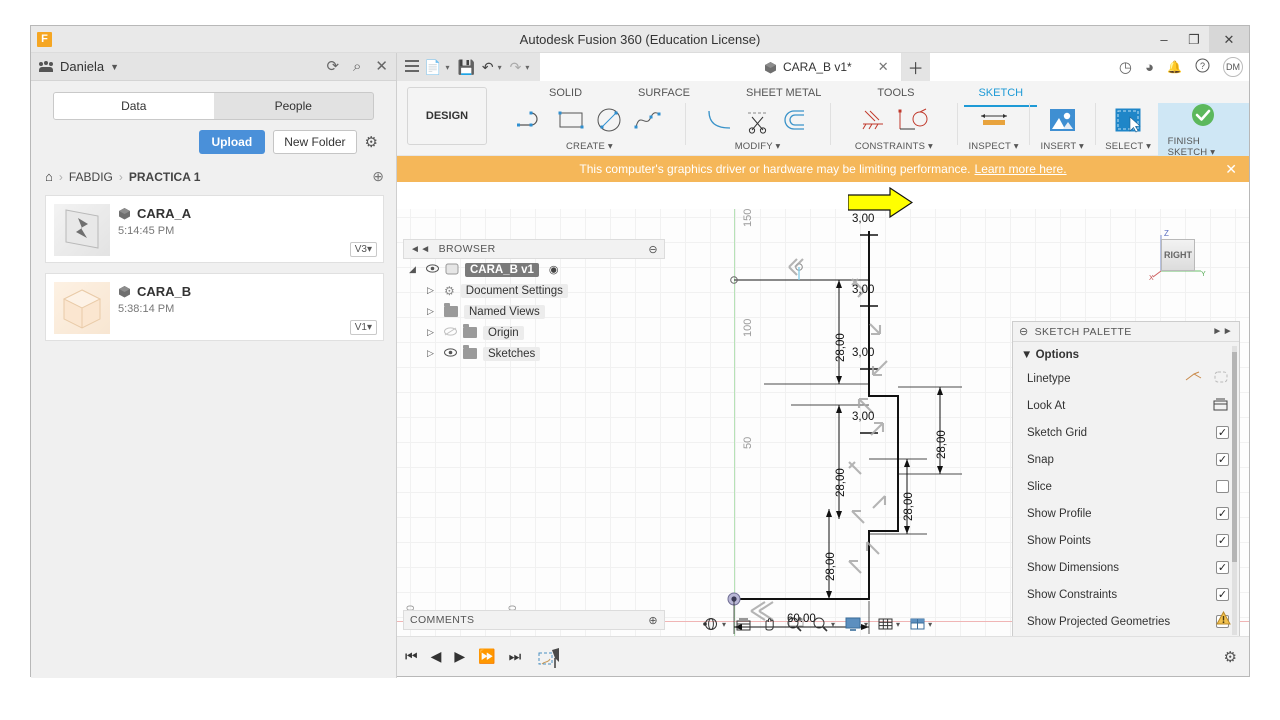  Describe the element at coordinates (1126, 378) in the screenshot. I see `palette-row-linetype: Linetype` at that location.